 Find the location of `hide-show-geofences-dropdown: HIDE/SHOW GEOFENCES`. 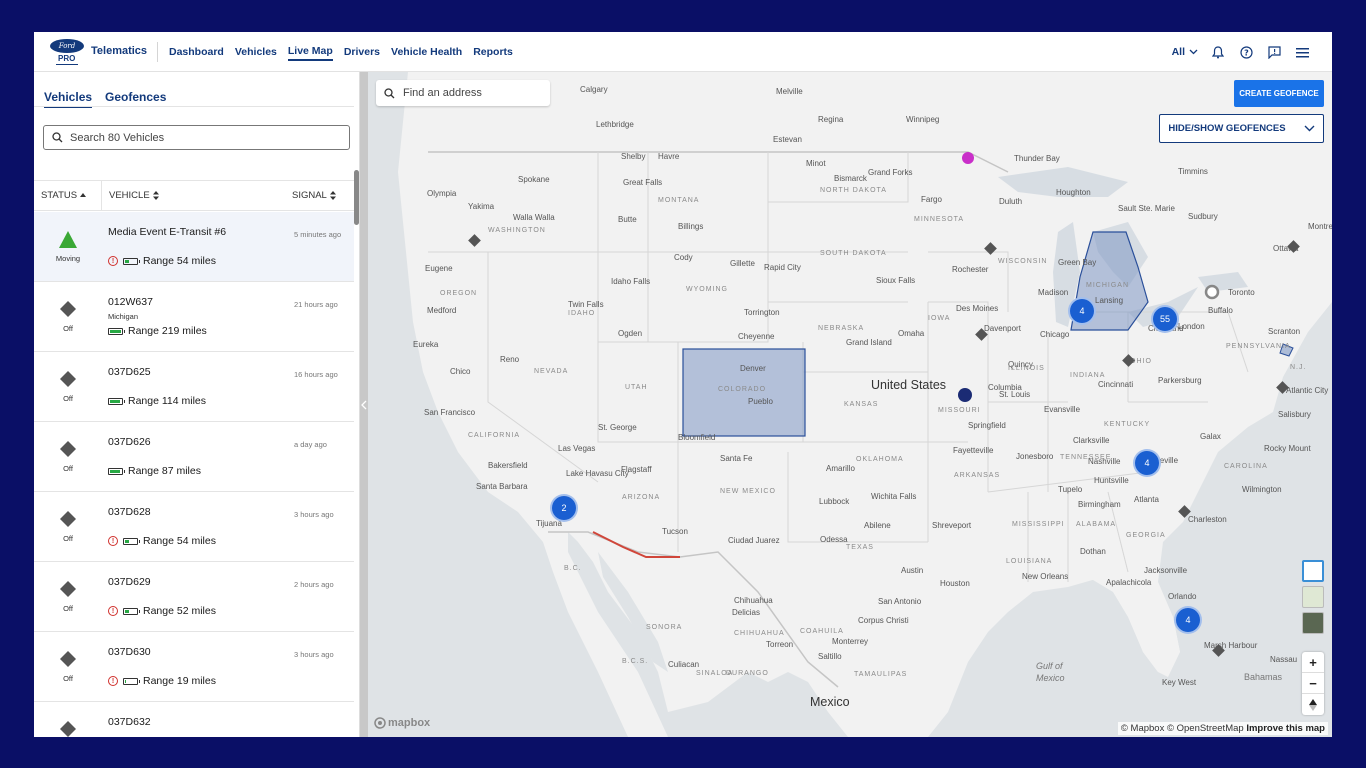

hide-show-geofences-dropdown: HIDE/SHOW GEOFENCES is located at coordinates (1241, 128).